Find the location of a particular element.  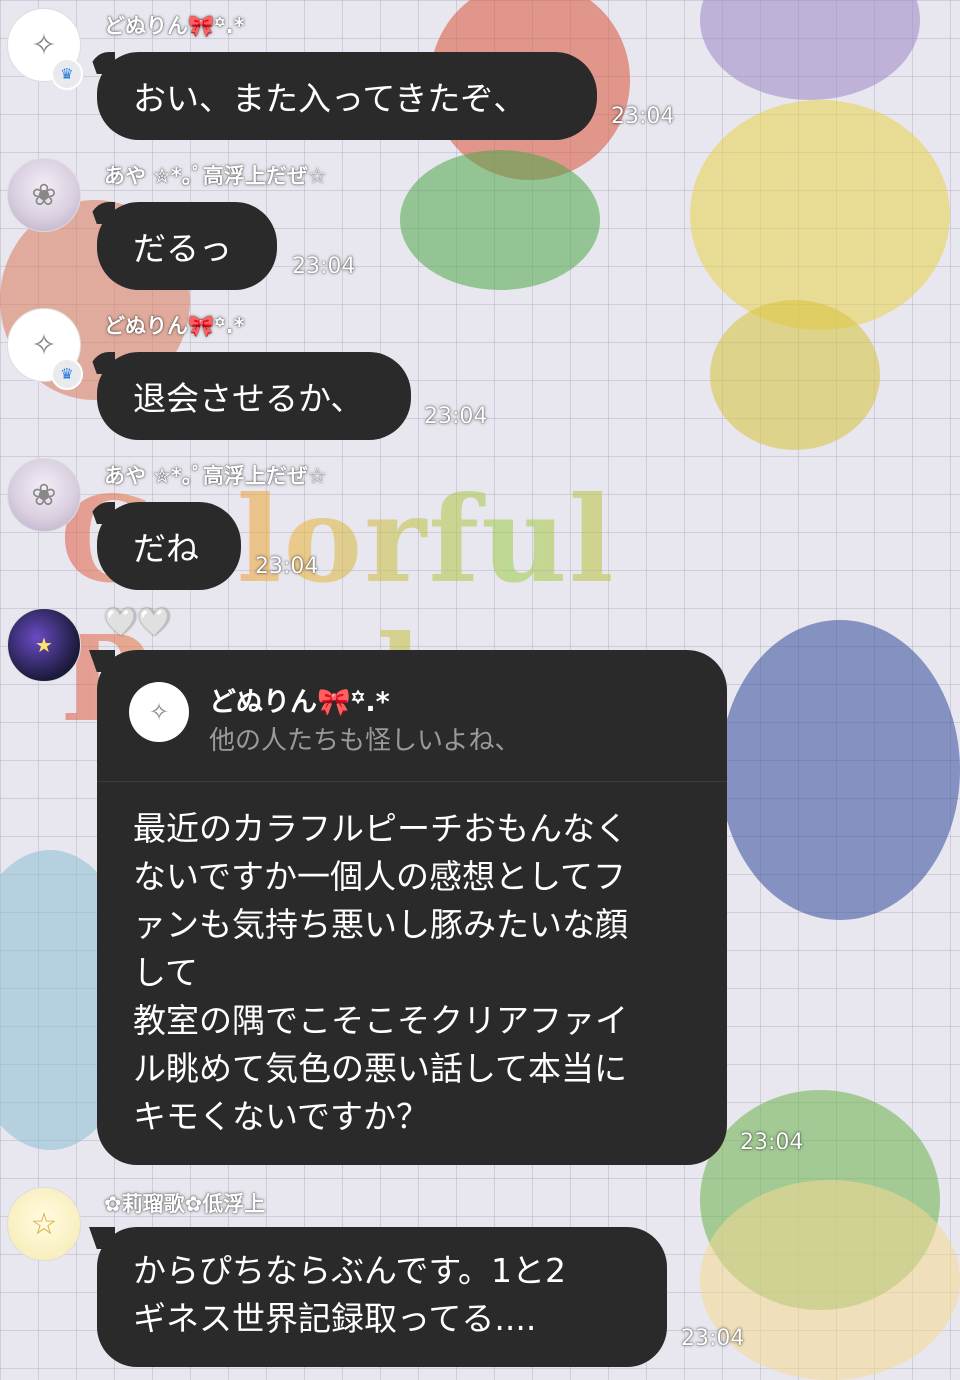

message-bubble: 退会させるか、 is located at coordinates (254, 396).